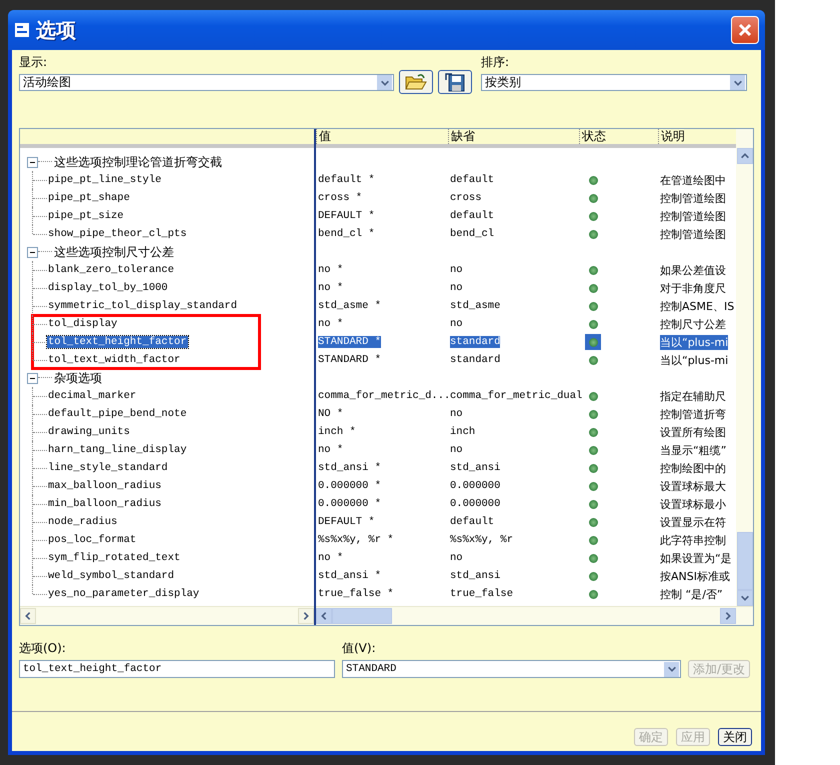 Image resolution: width=840 pixels, height=765 pixels. Describe the element at coordinates (331, 414) in the screenshot. I see `value-cell: NO *` at that location.